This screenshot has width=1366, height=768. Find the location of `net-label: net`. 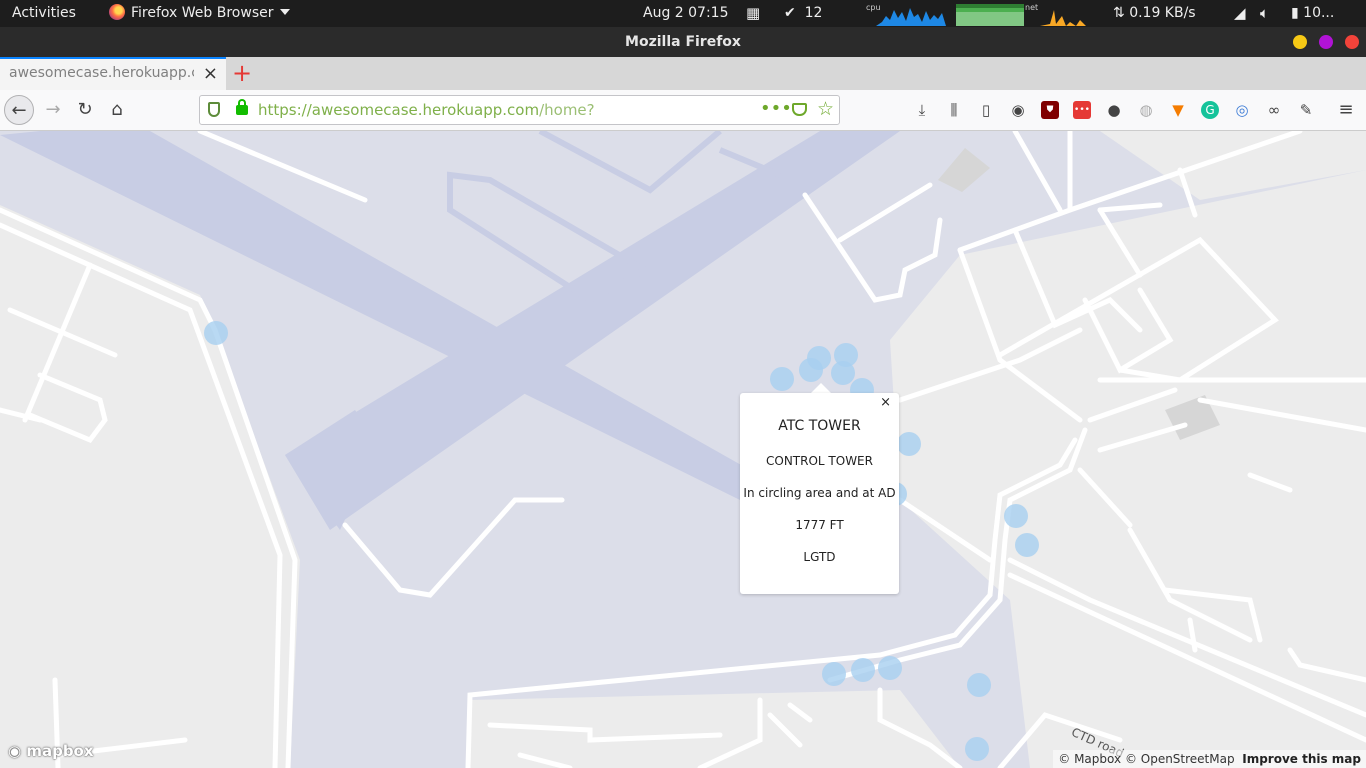

net-label: net is located at coordinates (1032, 7).